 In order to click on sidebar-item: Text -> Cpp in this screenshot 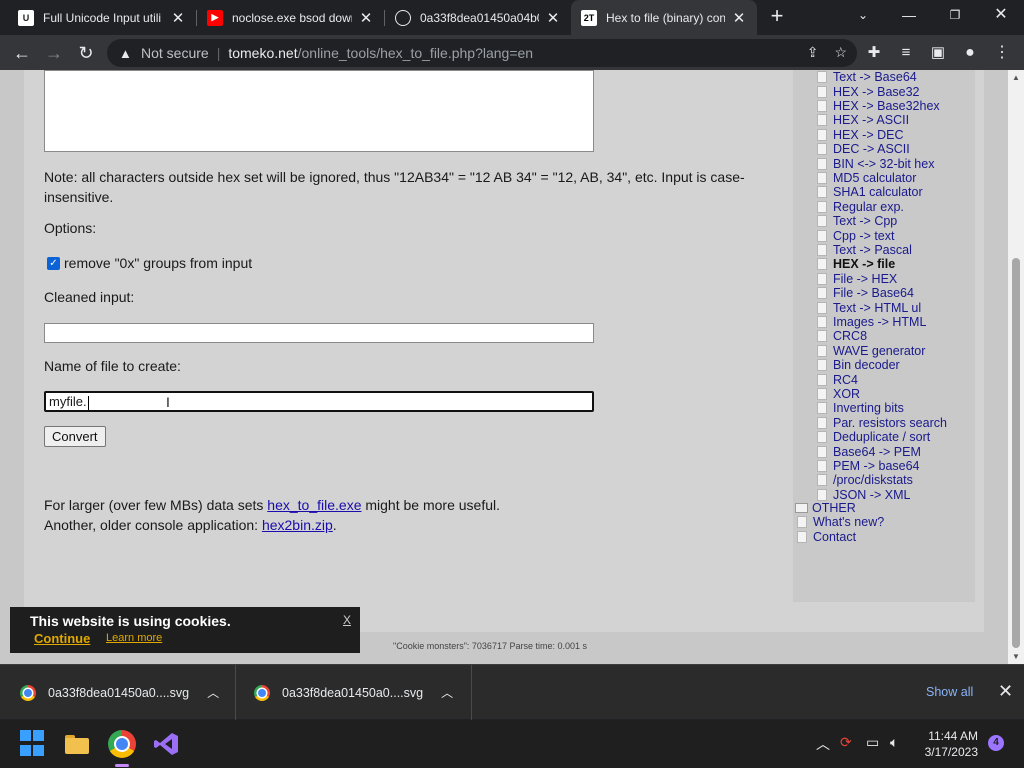, I will do `click(857, 221)`.